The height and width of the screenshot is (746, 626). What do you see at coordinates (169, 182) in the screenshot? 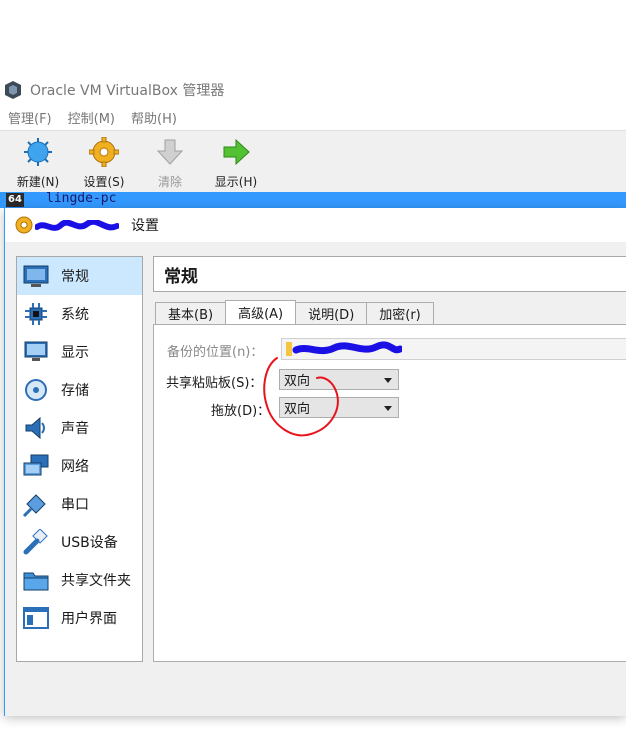
I see `discard-button-label: 清除` at bounding box center [169, 182].